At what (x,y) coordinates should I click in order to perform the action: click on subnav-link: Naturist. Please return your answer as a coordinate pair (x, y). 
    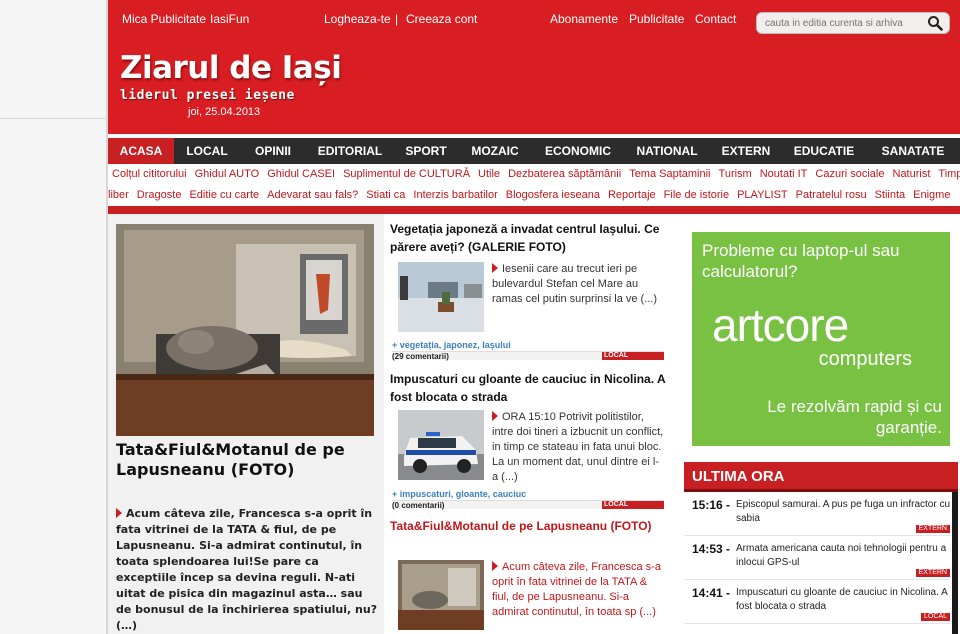
    Looking at the image, I should click on (912, 174).